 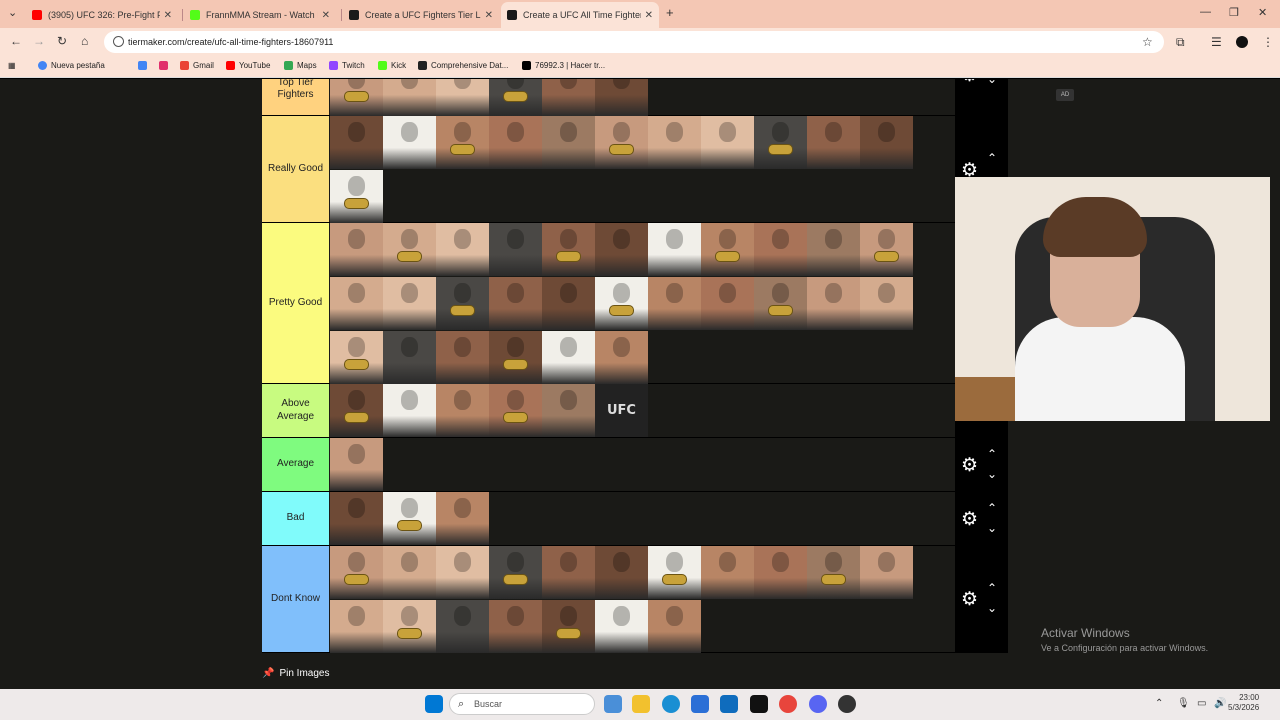 What do you see at coordinates (295, 169) in the screenshot?
I see `tier-label: Really Good` at bounding box center [295, 169].